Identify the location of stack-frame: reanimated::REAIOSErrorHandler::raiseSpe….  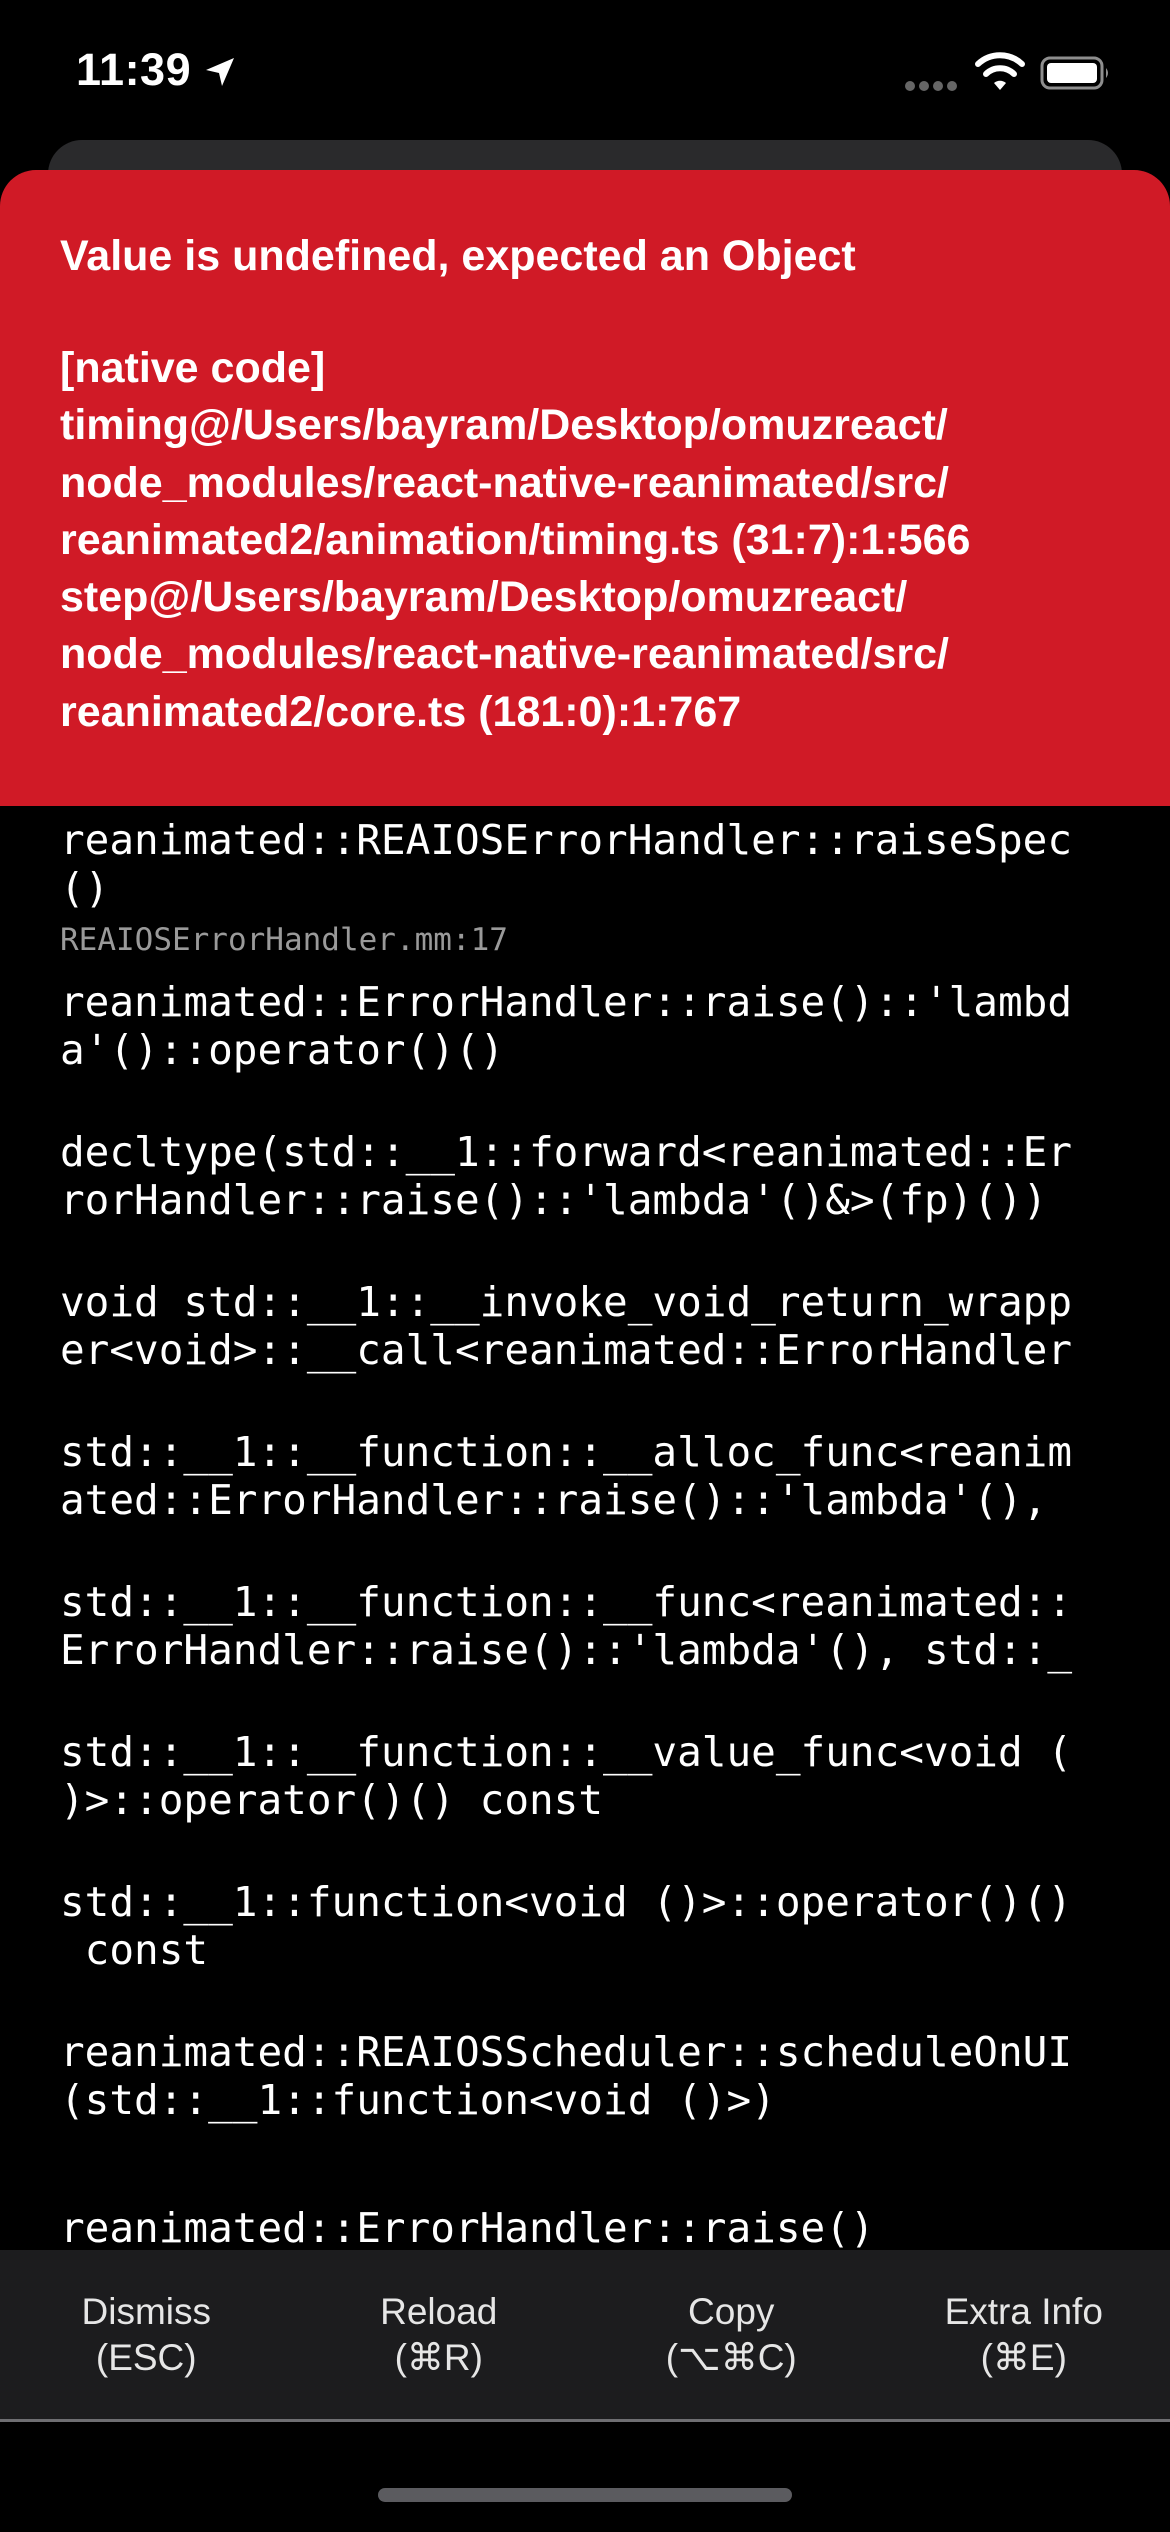
(590, 888).